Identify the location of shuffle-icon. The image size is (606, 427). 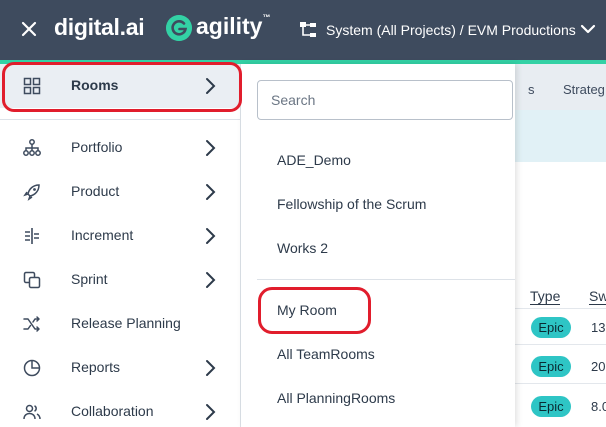
(31, 324).